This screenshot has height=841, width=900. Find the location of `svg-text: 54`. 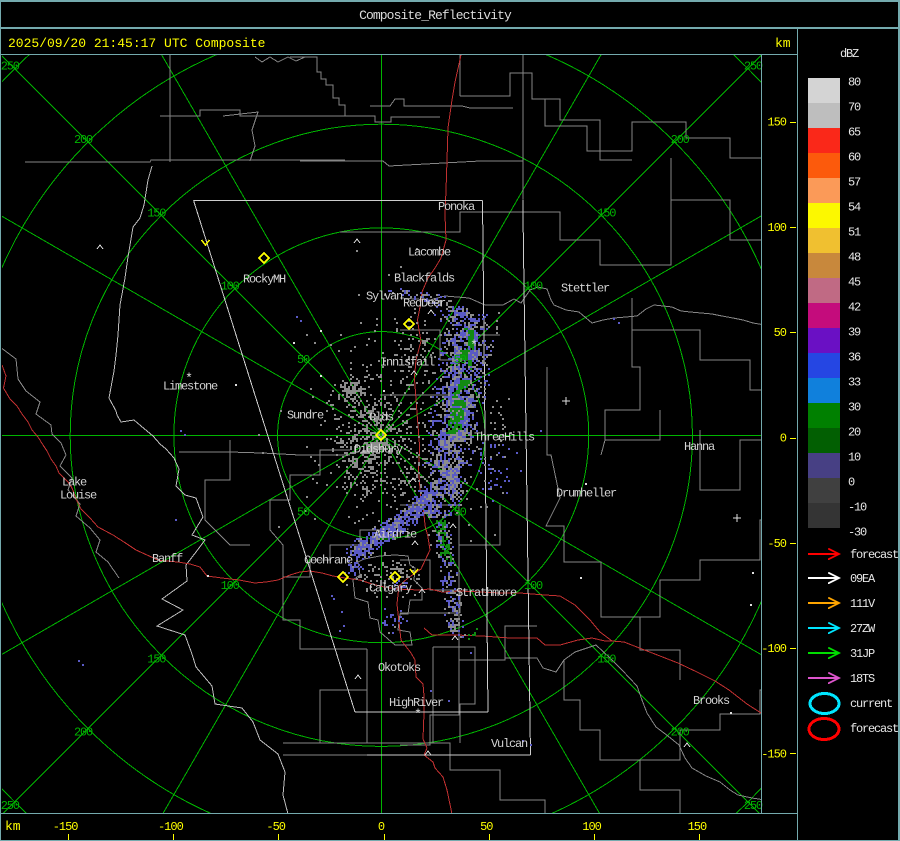

svg-text: 54 is located at coordinates (854, 207).